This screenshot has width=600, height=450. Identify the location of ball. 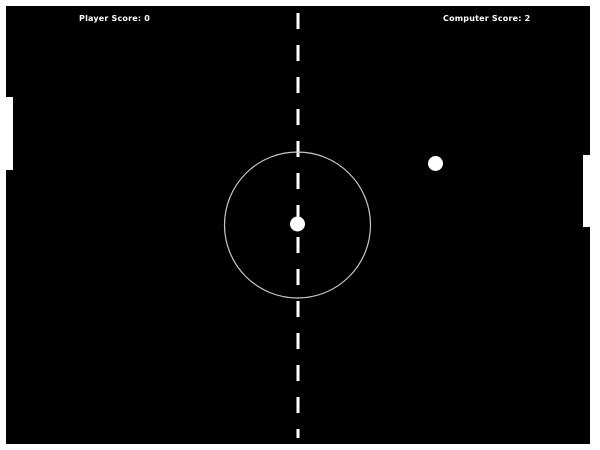
(435, 163).